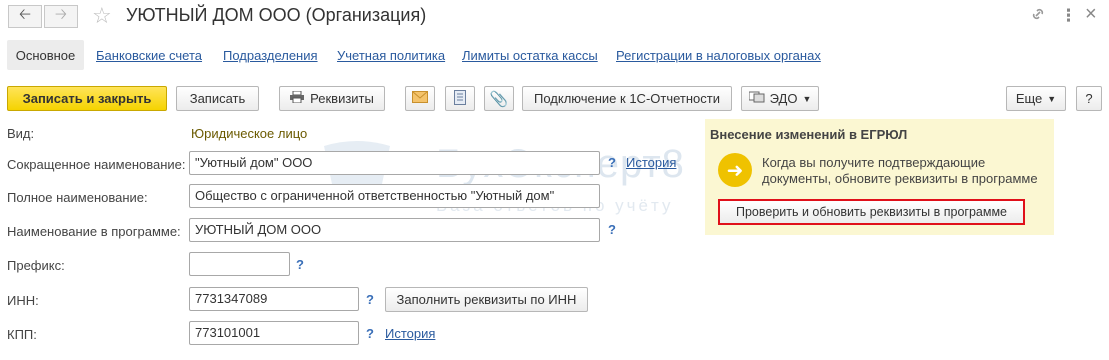 Image resolution: width=1109 pixels, height=360 pixels. I want to click on inn-field: 7731347089, so click(274, 299).